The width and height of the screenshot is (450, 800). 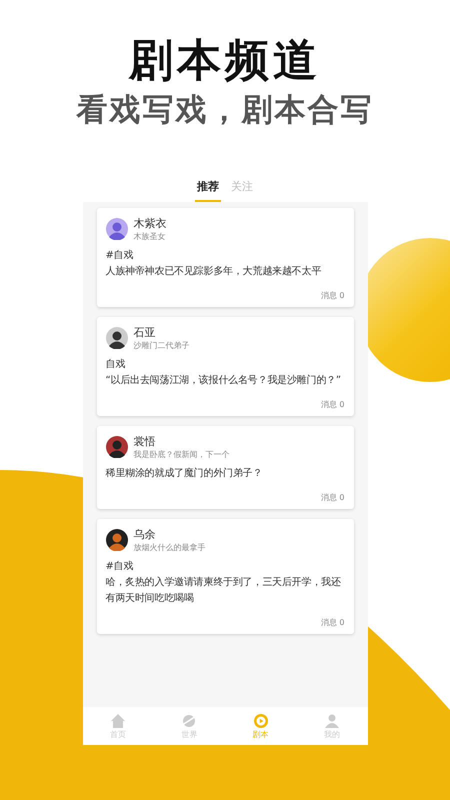 I want to click on home-icon, so click(x=118, y=720).